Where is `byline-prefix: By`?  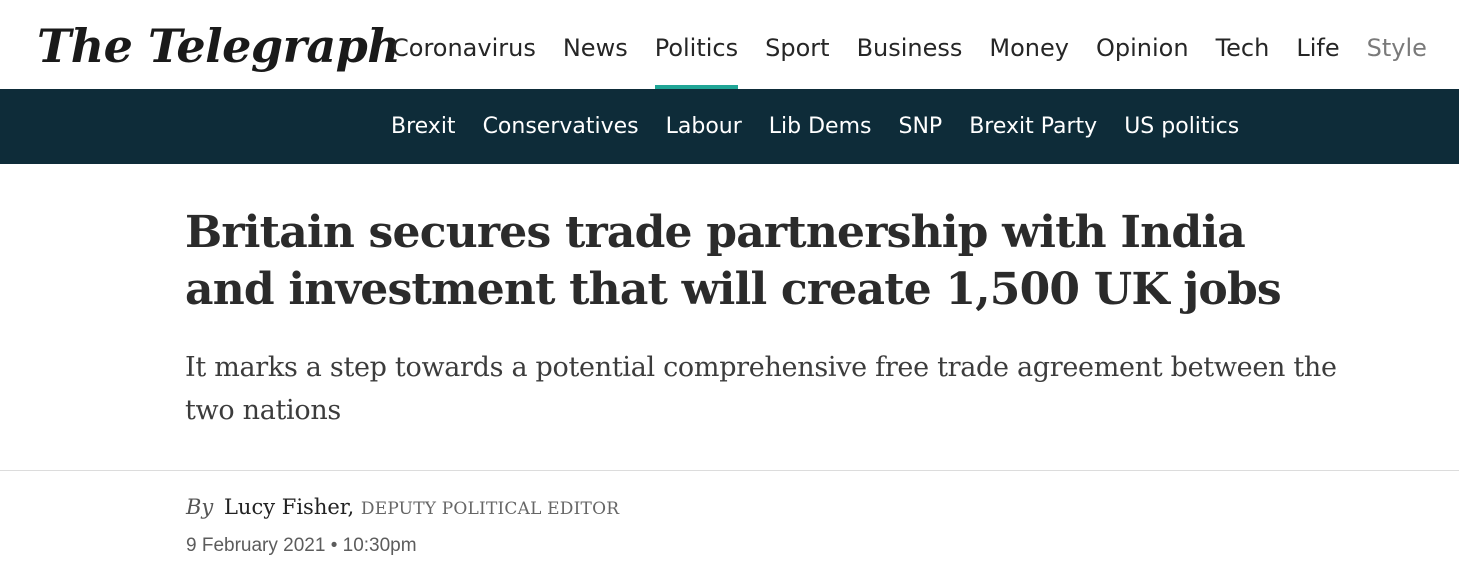 byline-prefix: By is located at coordinates (200, 507).